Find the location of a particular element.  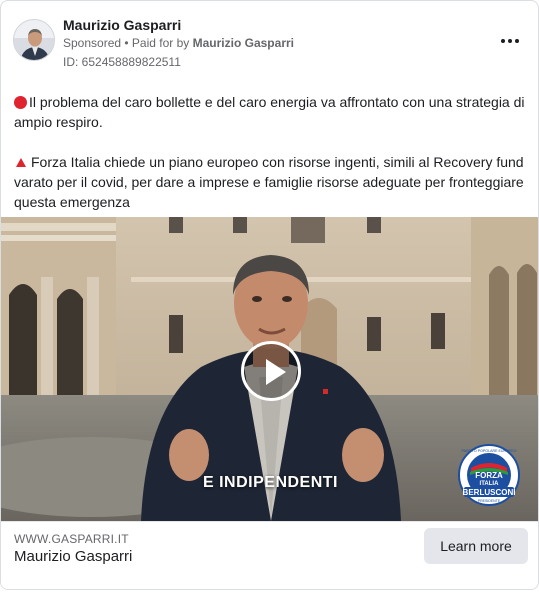

logo-text-ring: PARTITO POPOLARE EUROPEO is located at coordinates (489, 451).